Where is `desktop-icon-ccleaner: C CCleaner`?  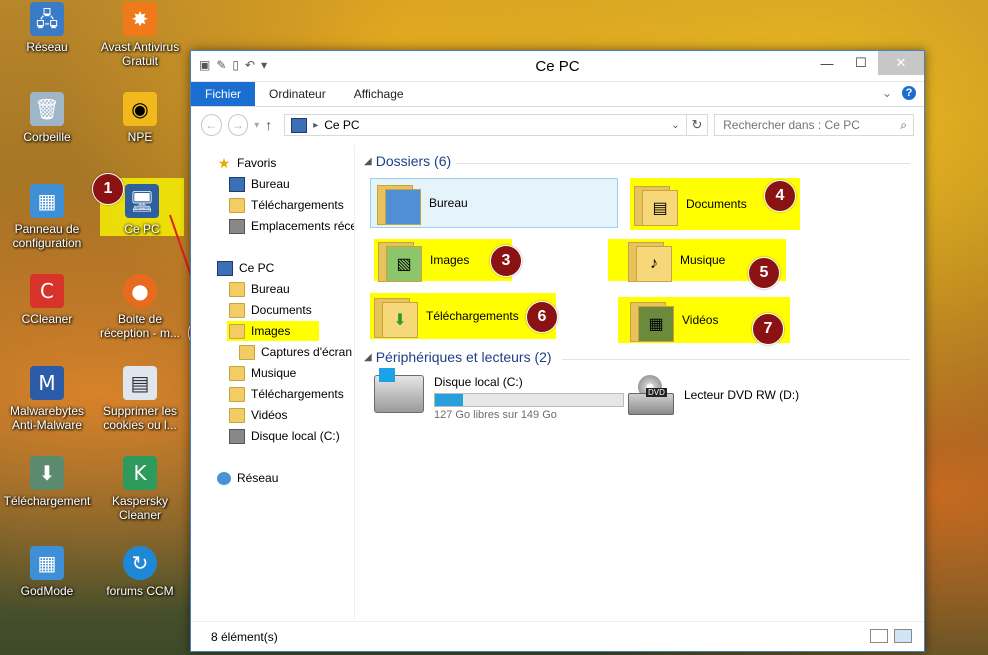
desktop-icon-ccleaner: C CCleaner is located at coordinates (47, 300).